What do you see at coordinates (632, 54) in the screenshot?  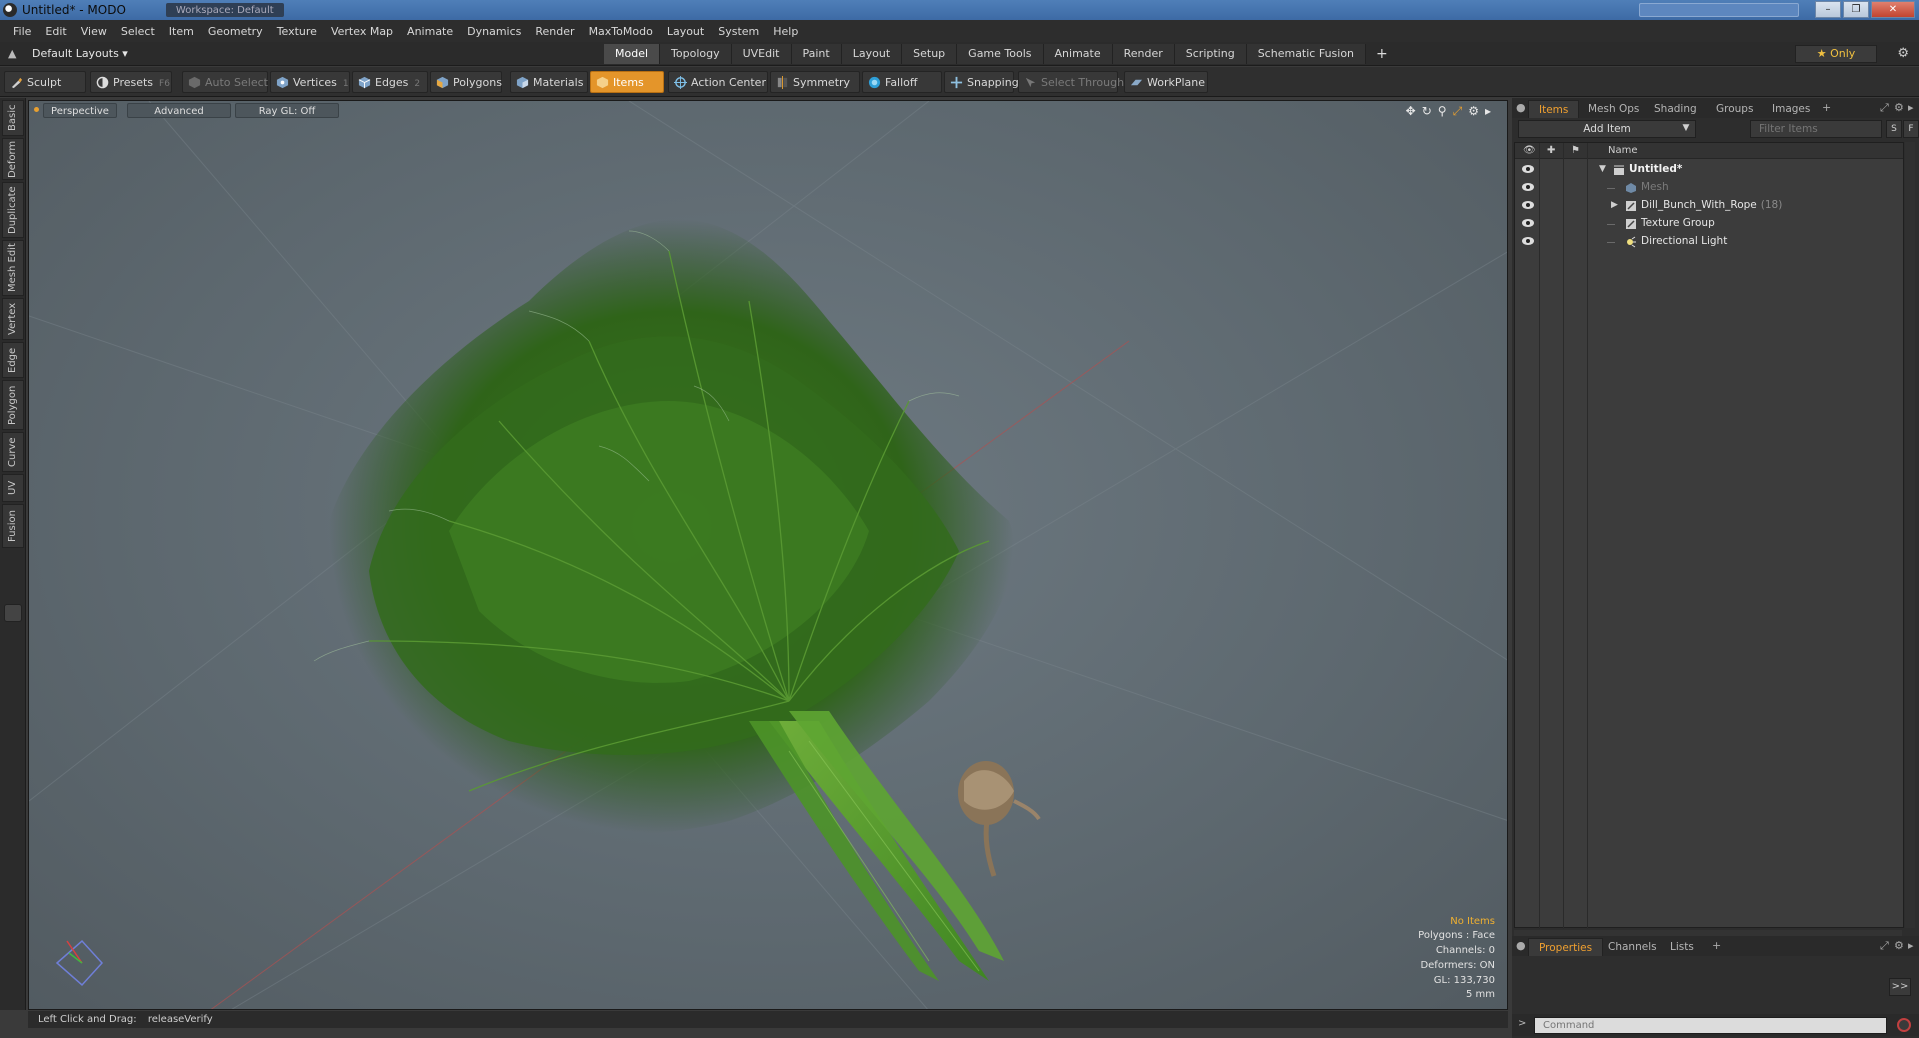 I see `tab-model: Model` at bounding box center [632, 54].